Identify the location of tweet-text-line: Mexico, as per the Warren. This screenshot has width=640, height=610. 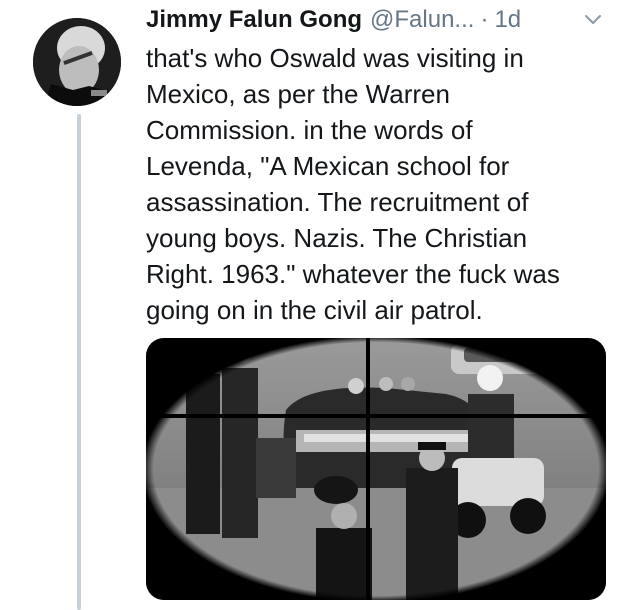
(298, 94).